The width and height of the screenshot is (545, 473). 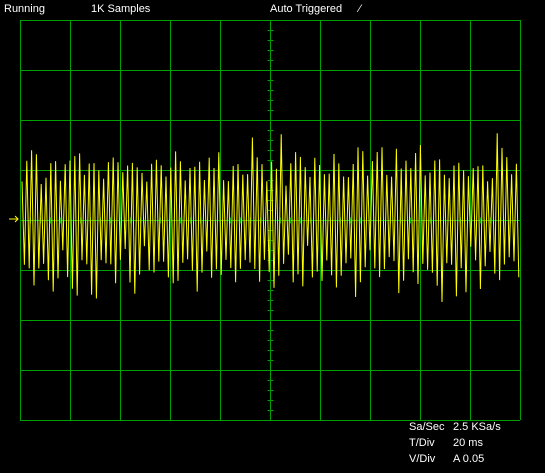 I want to click on volt-div-label: V/Div, so click(x=422, y=459).